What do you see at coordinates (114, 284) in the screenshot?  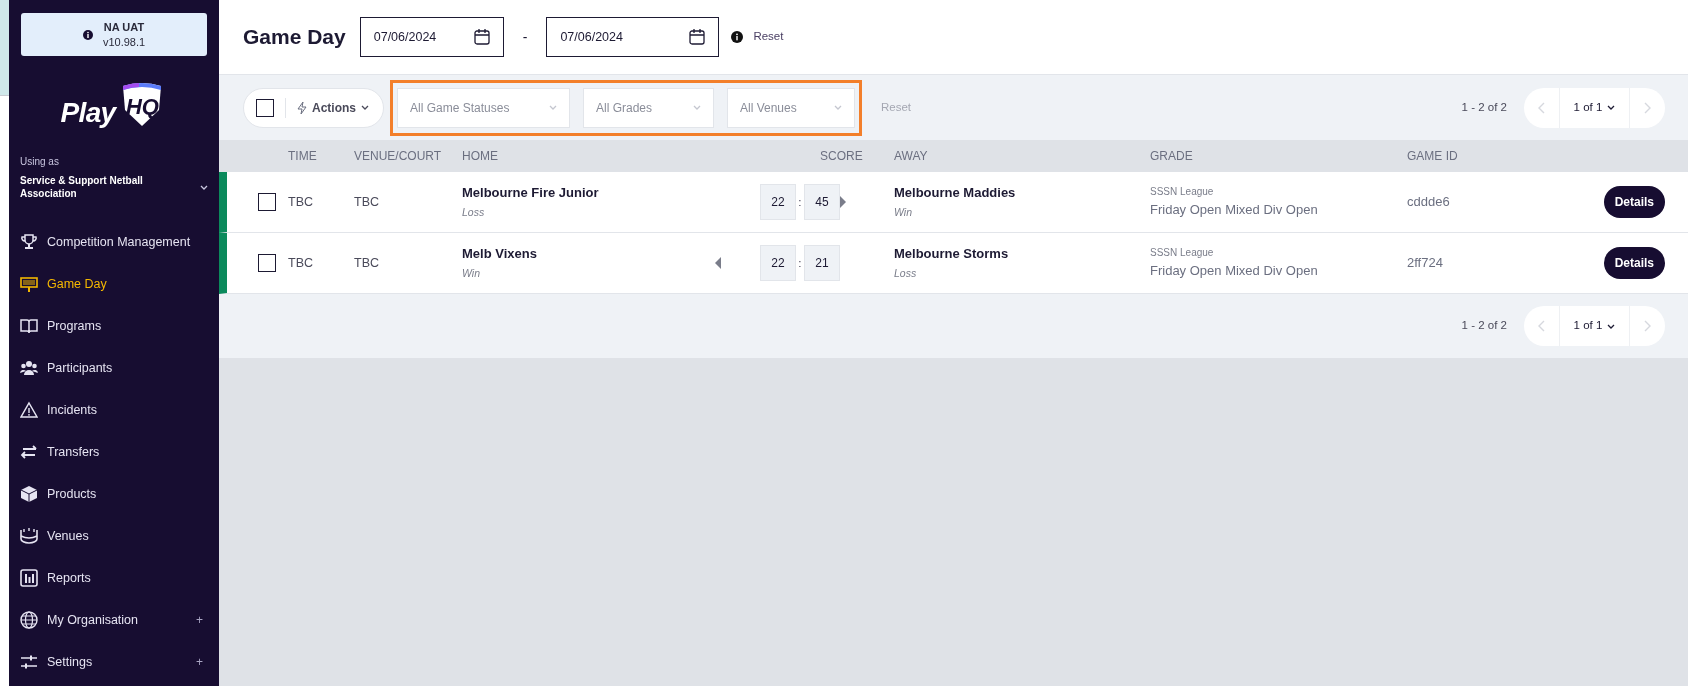 I see `nav-item: Game Day` at bounding box center [114, 284].